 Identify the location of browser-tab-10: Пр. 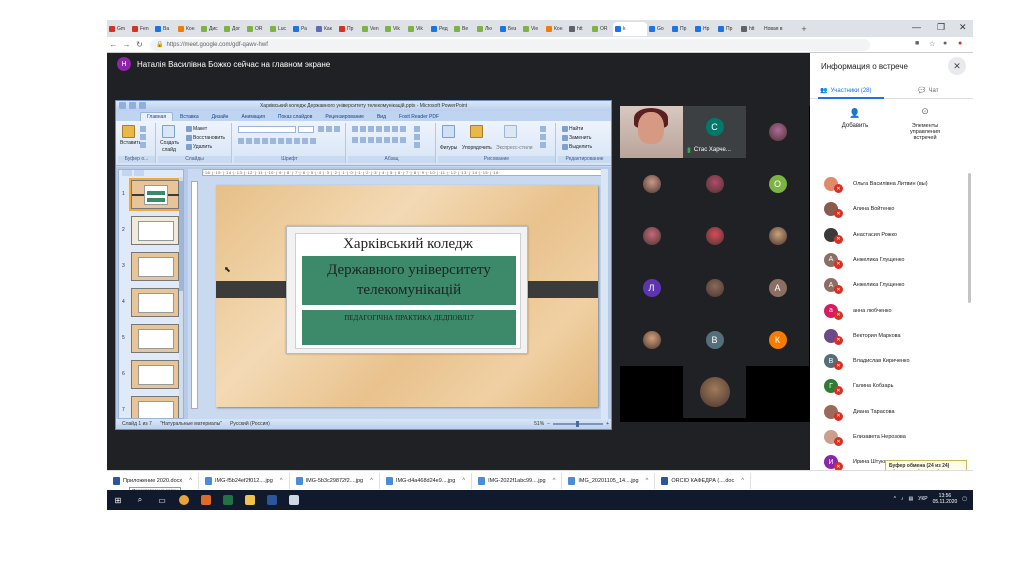
(348, 29).